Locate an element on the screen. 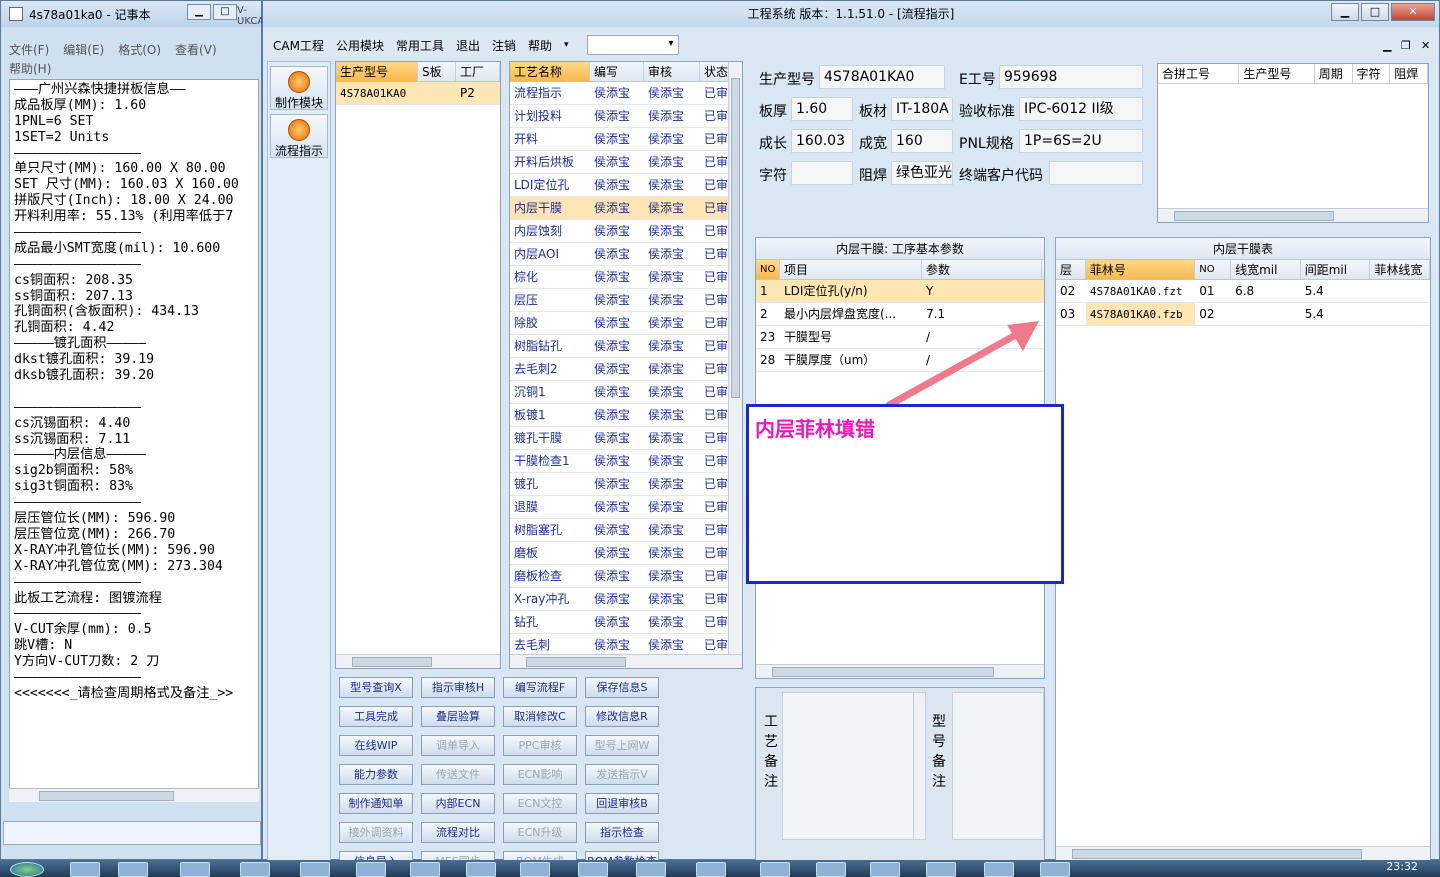  table-row: 层压 侯添宝 侯添宝 已审 is located at coordinates (626, 300).